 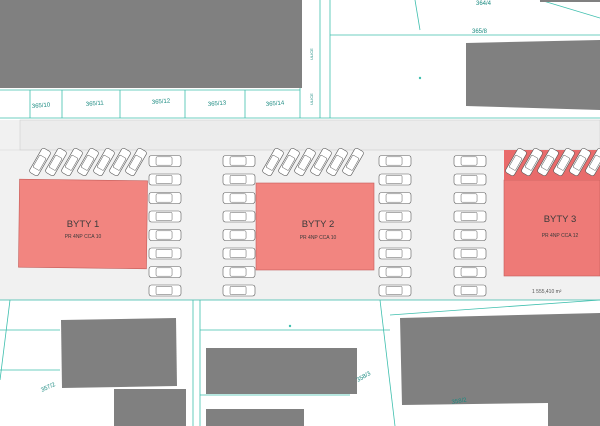 I want to click on existing-building-nw, so click(x=151, y=44).